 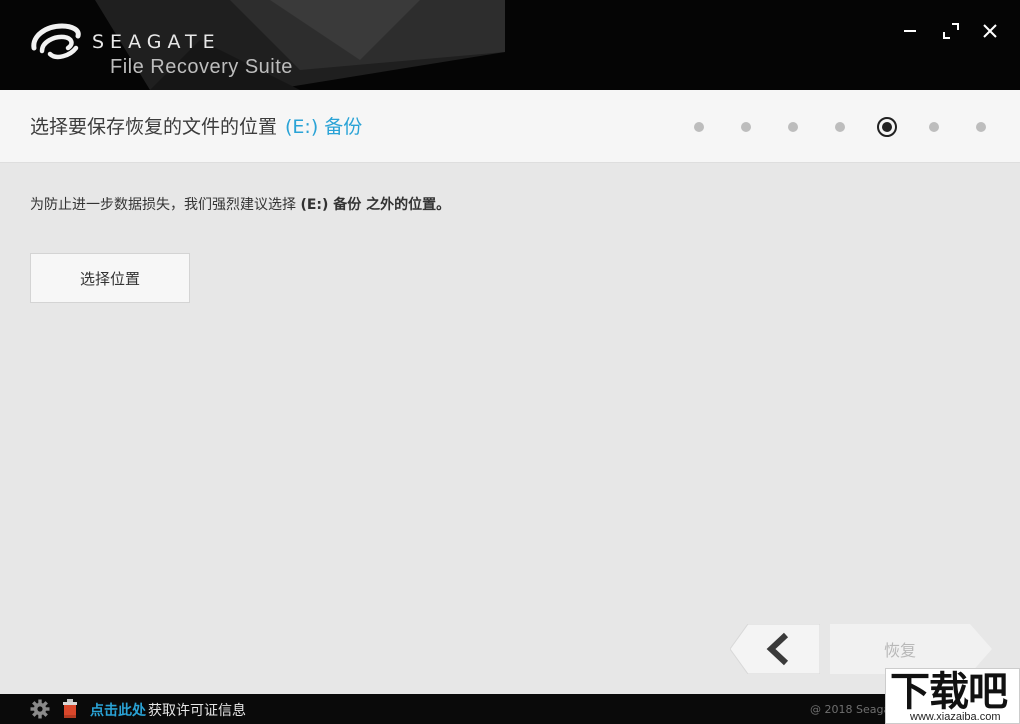 I want to click on copyright-text: @ 2018 Seaga, so click(x=850, y=709).